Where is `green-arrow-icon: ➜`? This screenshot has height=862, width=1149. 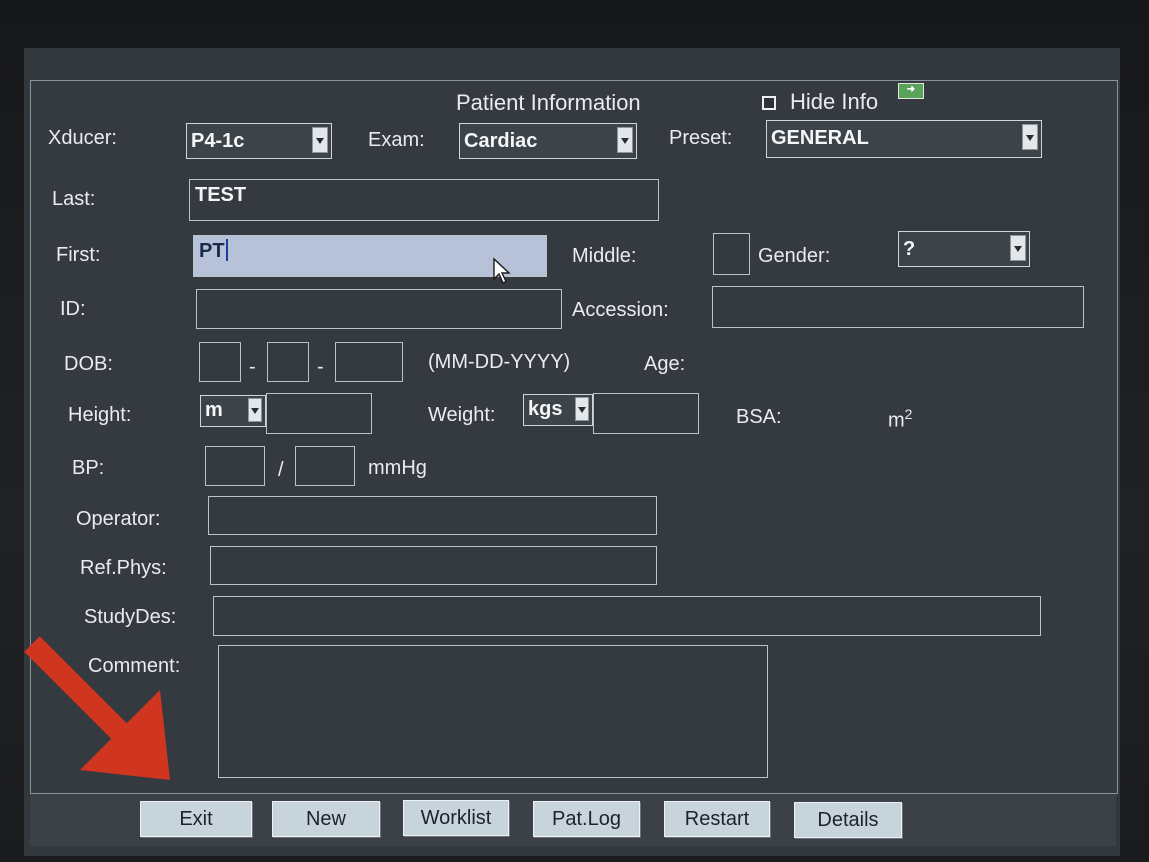
green-arrow-icon: ➜ is located at coordinates (911, 91).